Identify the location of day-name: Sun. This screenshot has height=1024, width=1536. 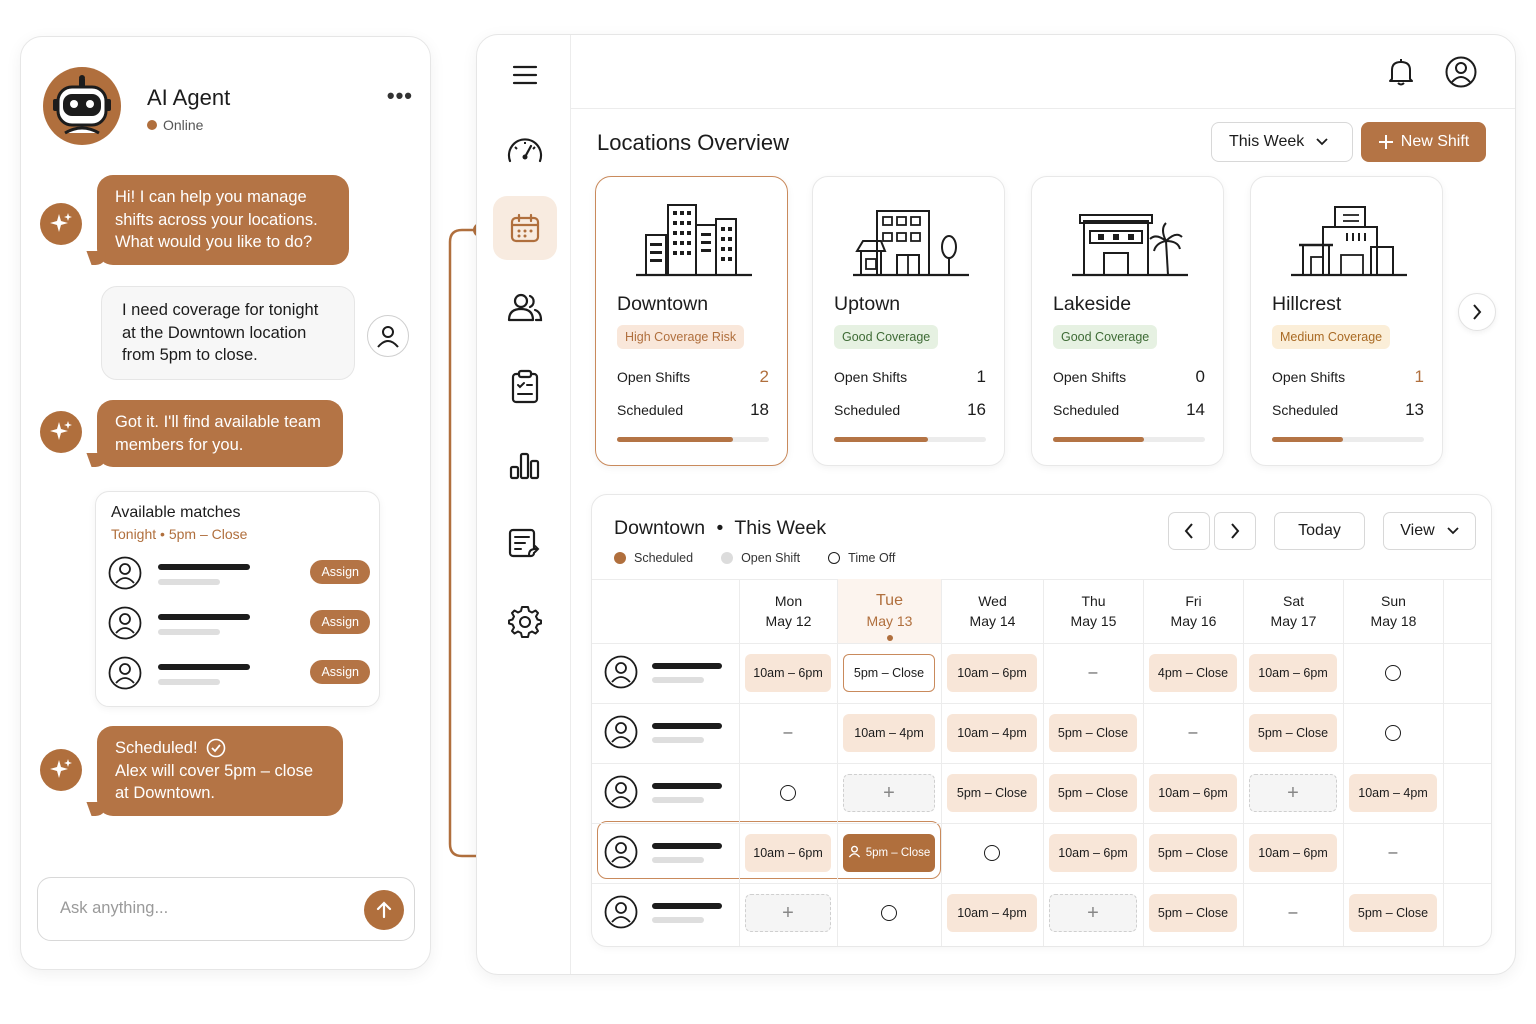
(1393, 601).